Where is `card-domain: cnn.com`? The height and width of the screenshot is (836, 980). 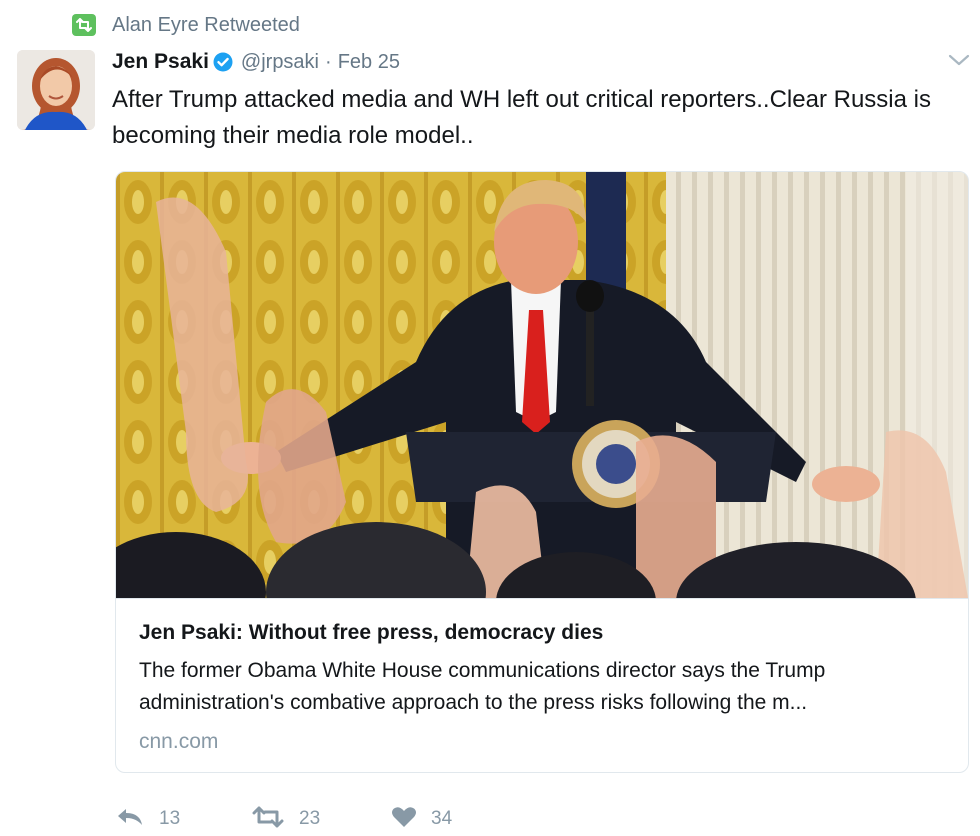 card-domain: cnn.com is located at coordinates (179, 741).